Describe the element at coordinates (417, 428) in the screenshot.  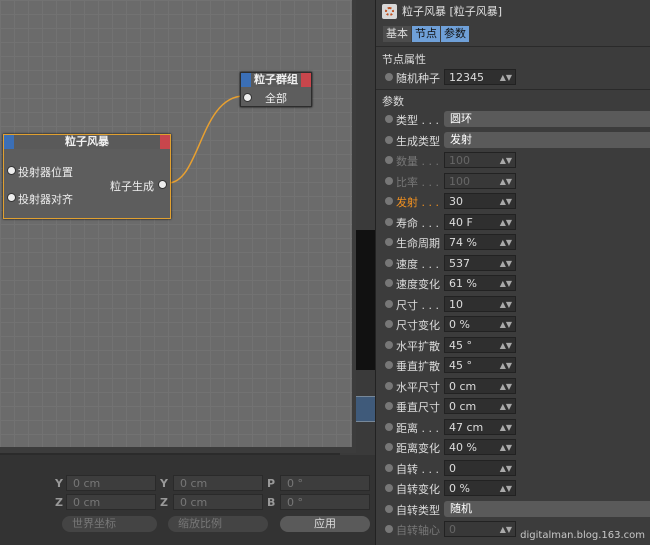
I see `param-label: 距离 . . .` at that location.